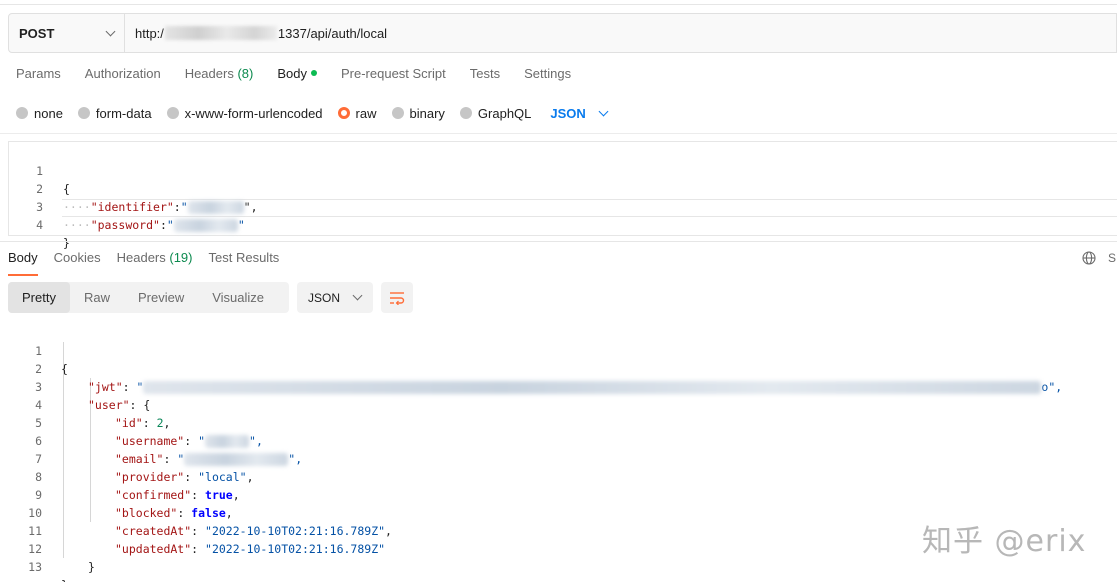  What do you see at coordinates (38, 73) in the screenshot?
I see `tab-label: Params` at bounding box center [38, 73].